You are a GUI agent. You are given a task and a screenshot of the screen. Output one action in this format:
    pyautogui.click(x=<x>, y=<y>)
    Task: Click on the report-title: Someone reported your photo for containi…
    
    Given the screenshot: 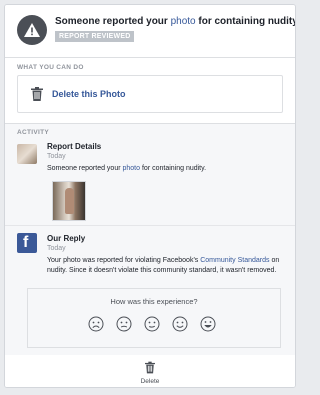 What is the action you would take?
    pyautogui.click(x=175, y=21)
    